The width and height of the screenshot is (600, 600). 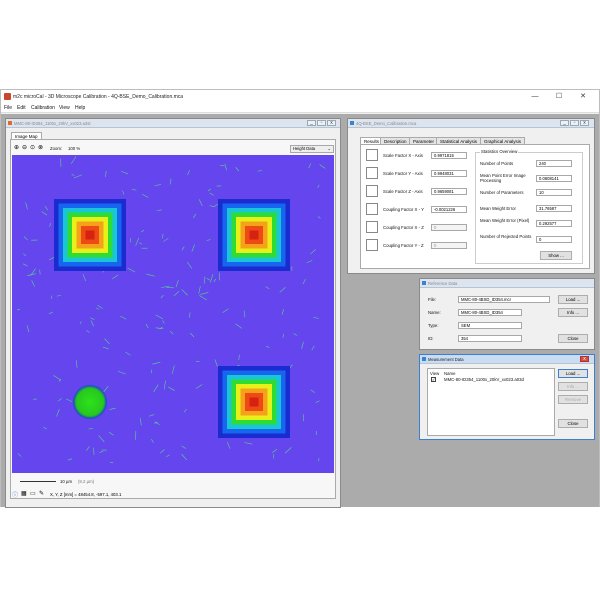 I want to click on info-icon: ⓘ, so click(x=15, y=494).